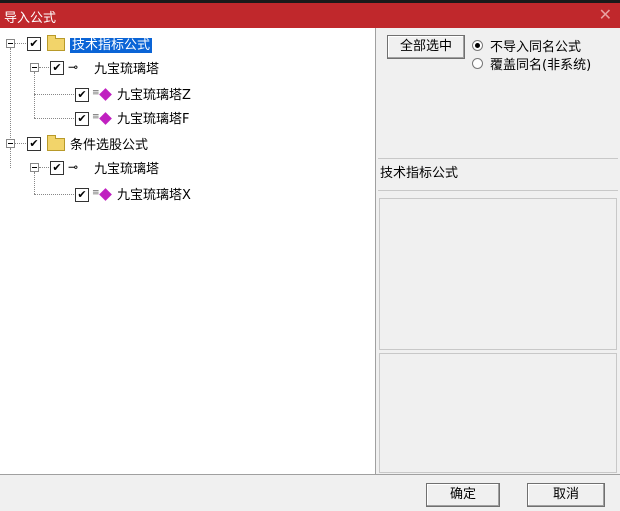 The height and width of the screenshot is (511, 620). What do you see at coordinates (154, 93) in the screenshot?
I see `tree-formula-z-label: 九宝琉璃塔Z` at bounding box center [154, 93].